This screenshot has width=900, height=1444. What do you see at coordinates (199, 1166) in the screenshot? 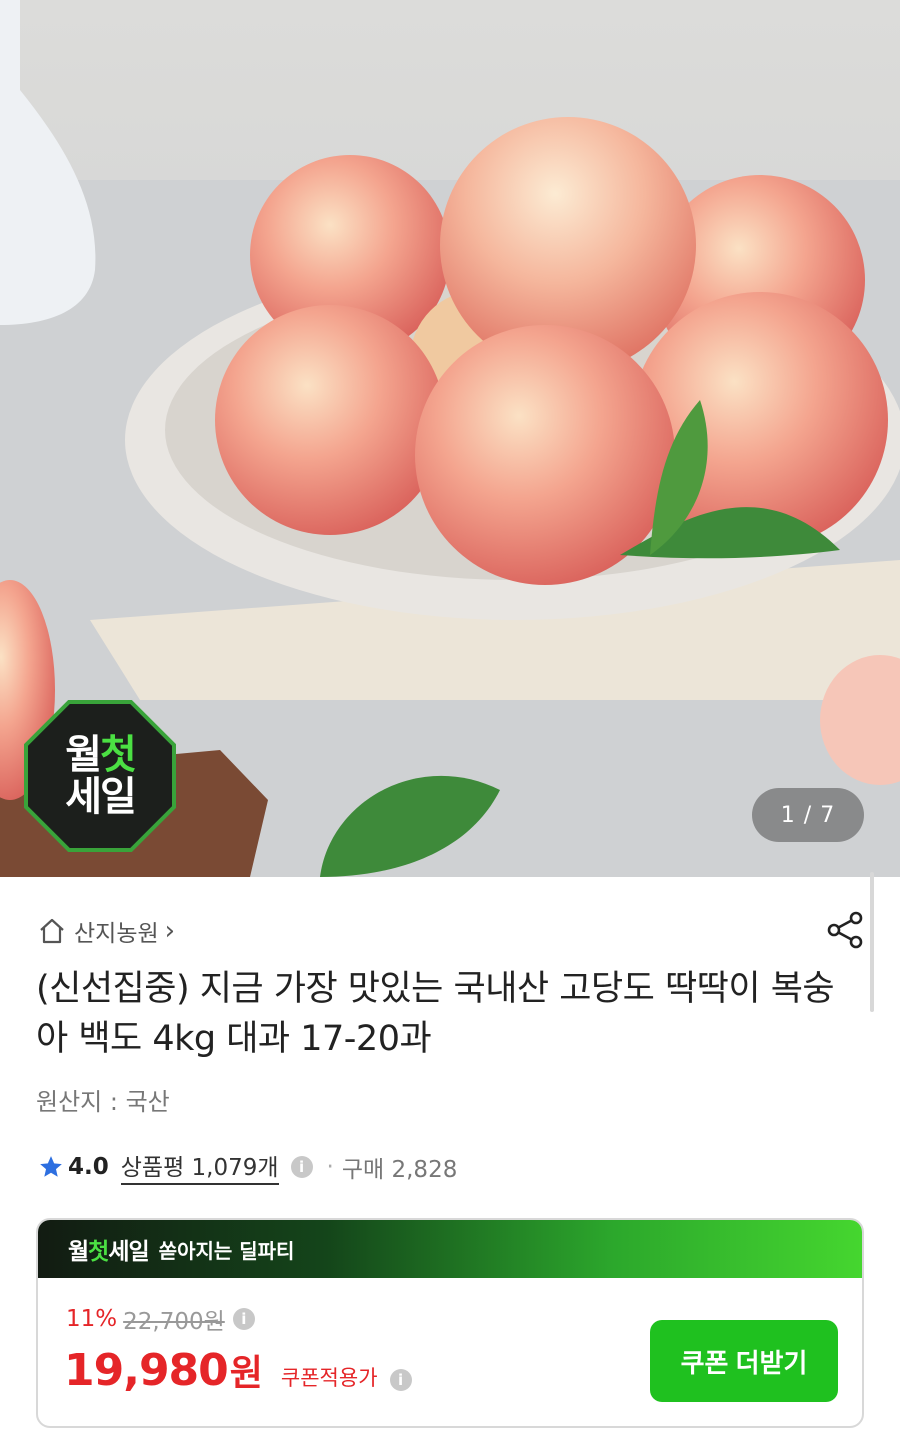
I see `review-count-link: 상품평 1,079개` at bounding box center [199, 1166].